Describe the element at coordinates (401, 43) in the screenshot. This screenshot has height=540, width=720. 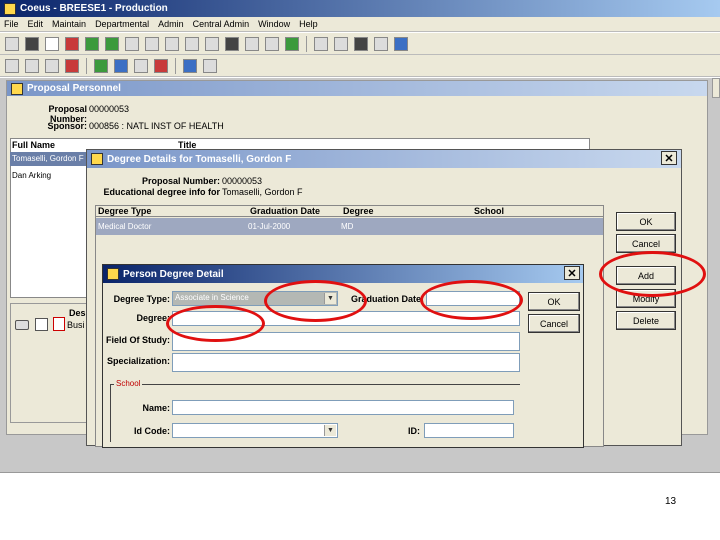
I see `exit-icon` at that location.